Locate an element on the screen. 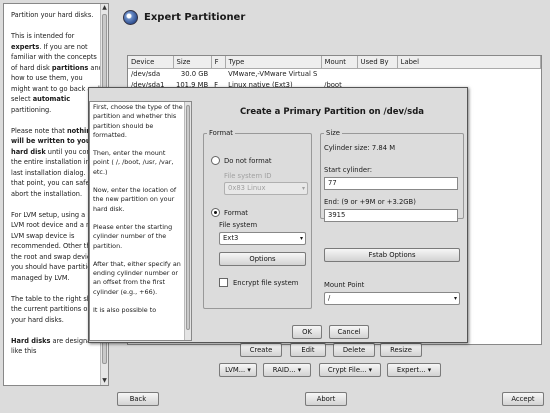  help-intro: Partition your hard disks. is located at coordinates (52, 15).